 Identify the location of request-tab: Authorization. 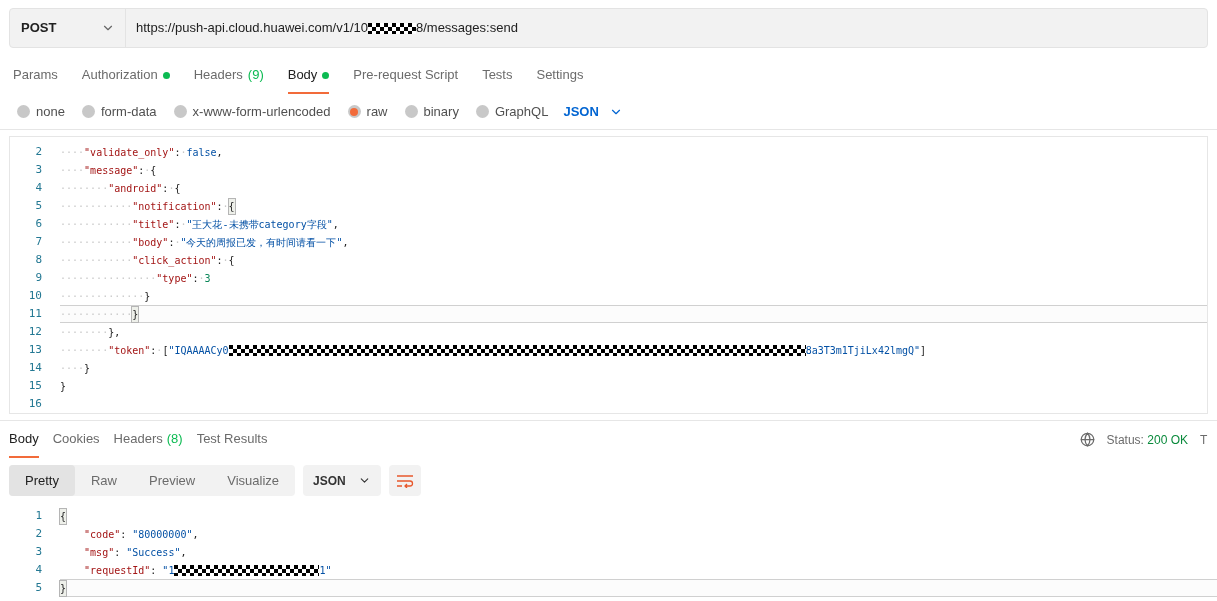
(125, 76).